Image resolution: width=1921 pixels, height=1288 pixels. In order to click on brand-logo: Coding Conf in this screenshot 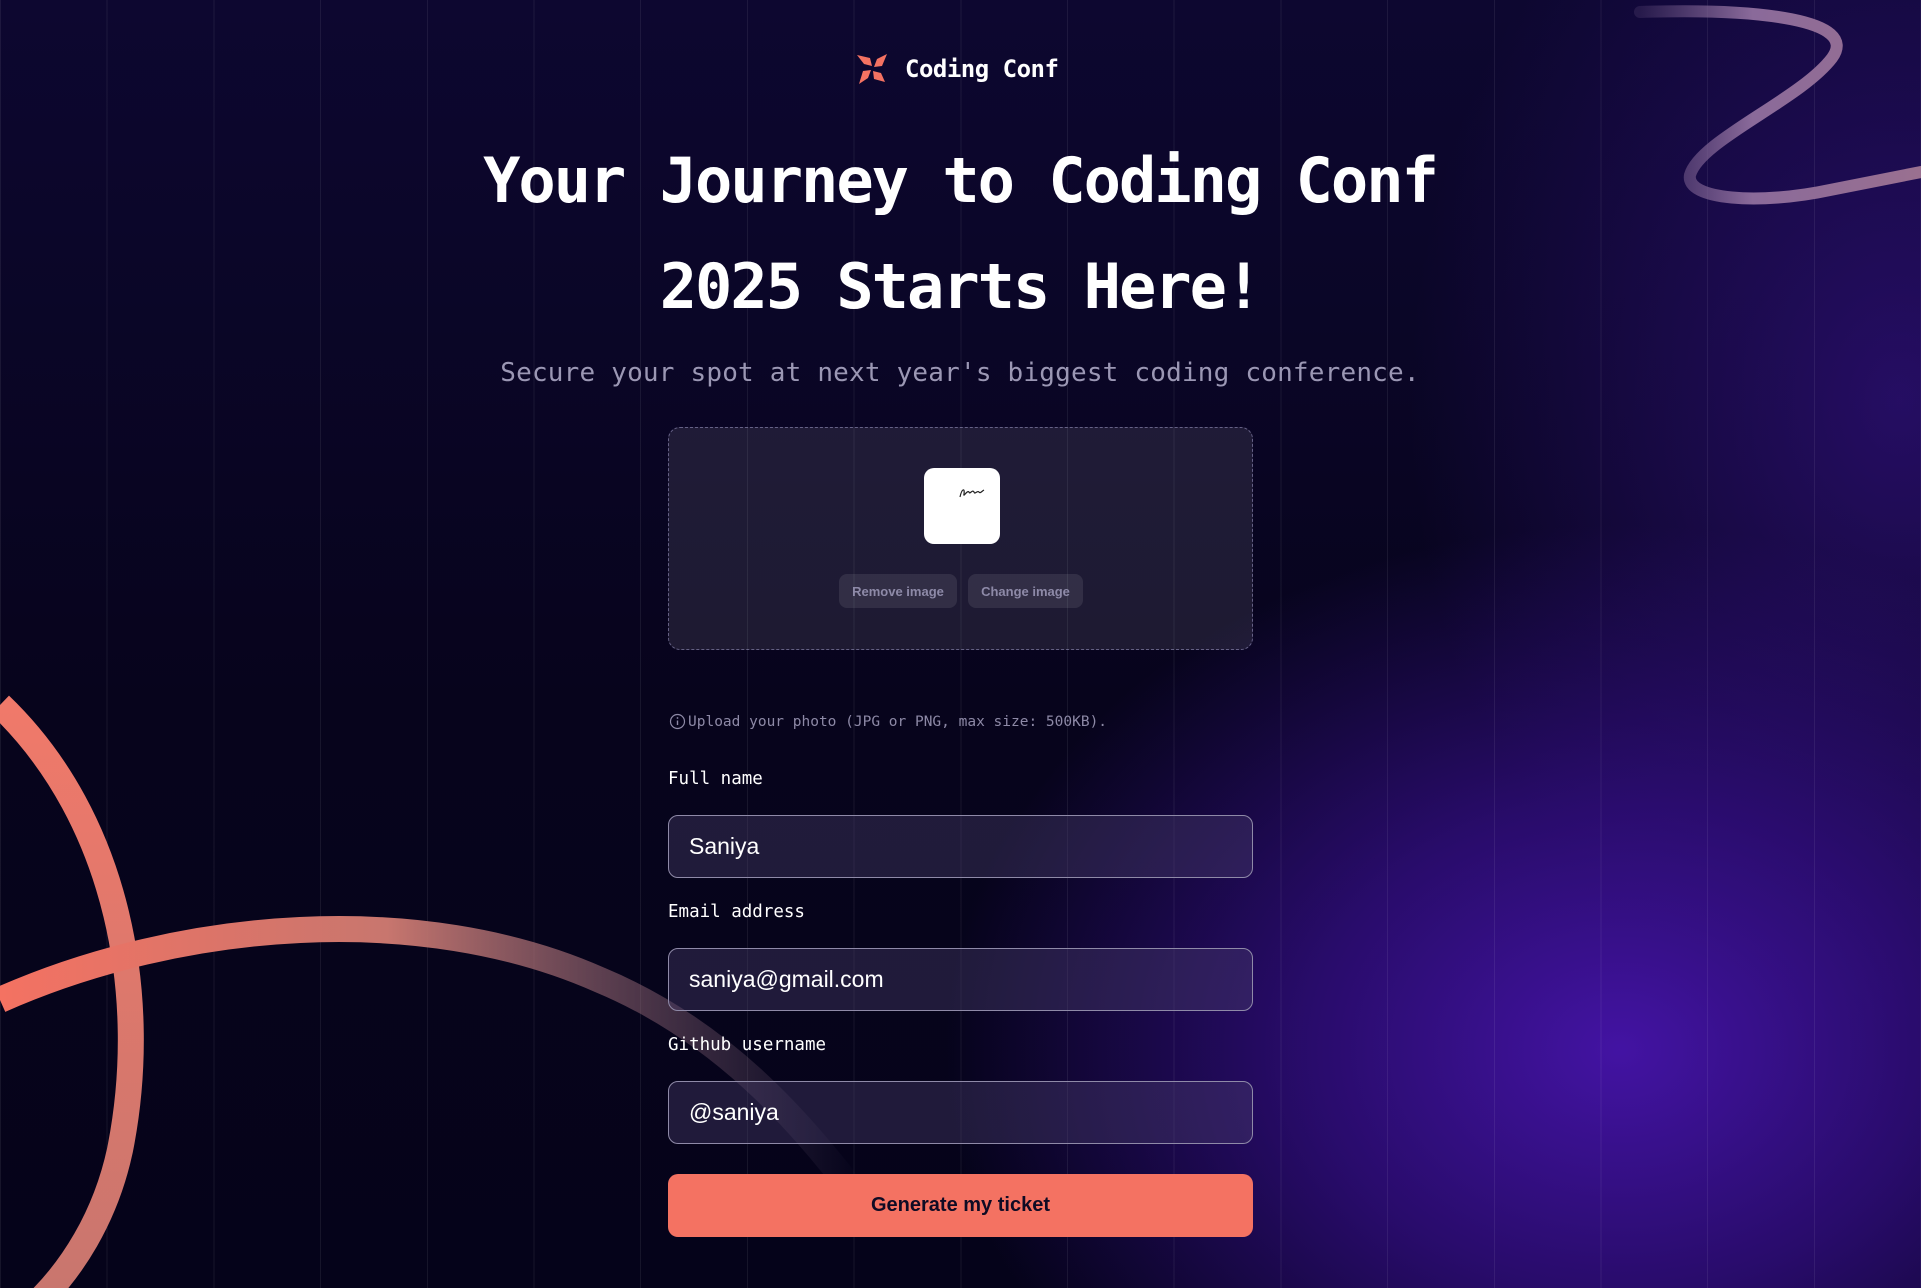, I will do `click(957, 69)`.